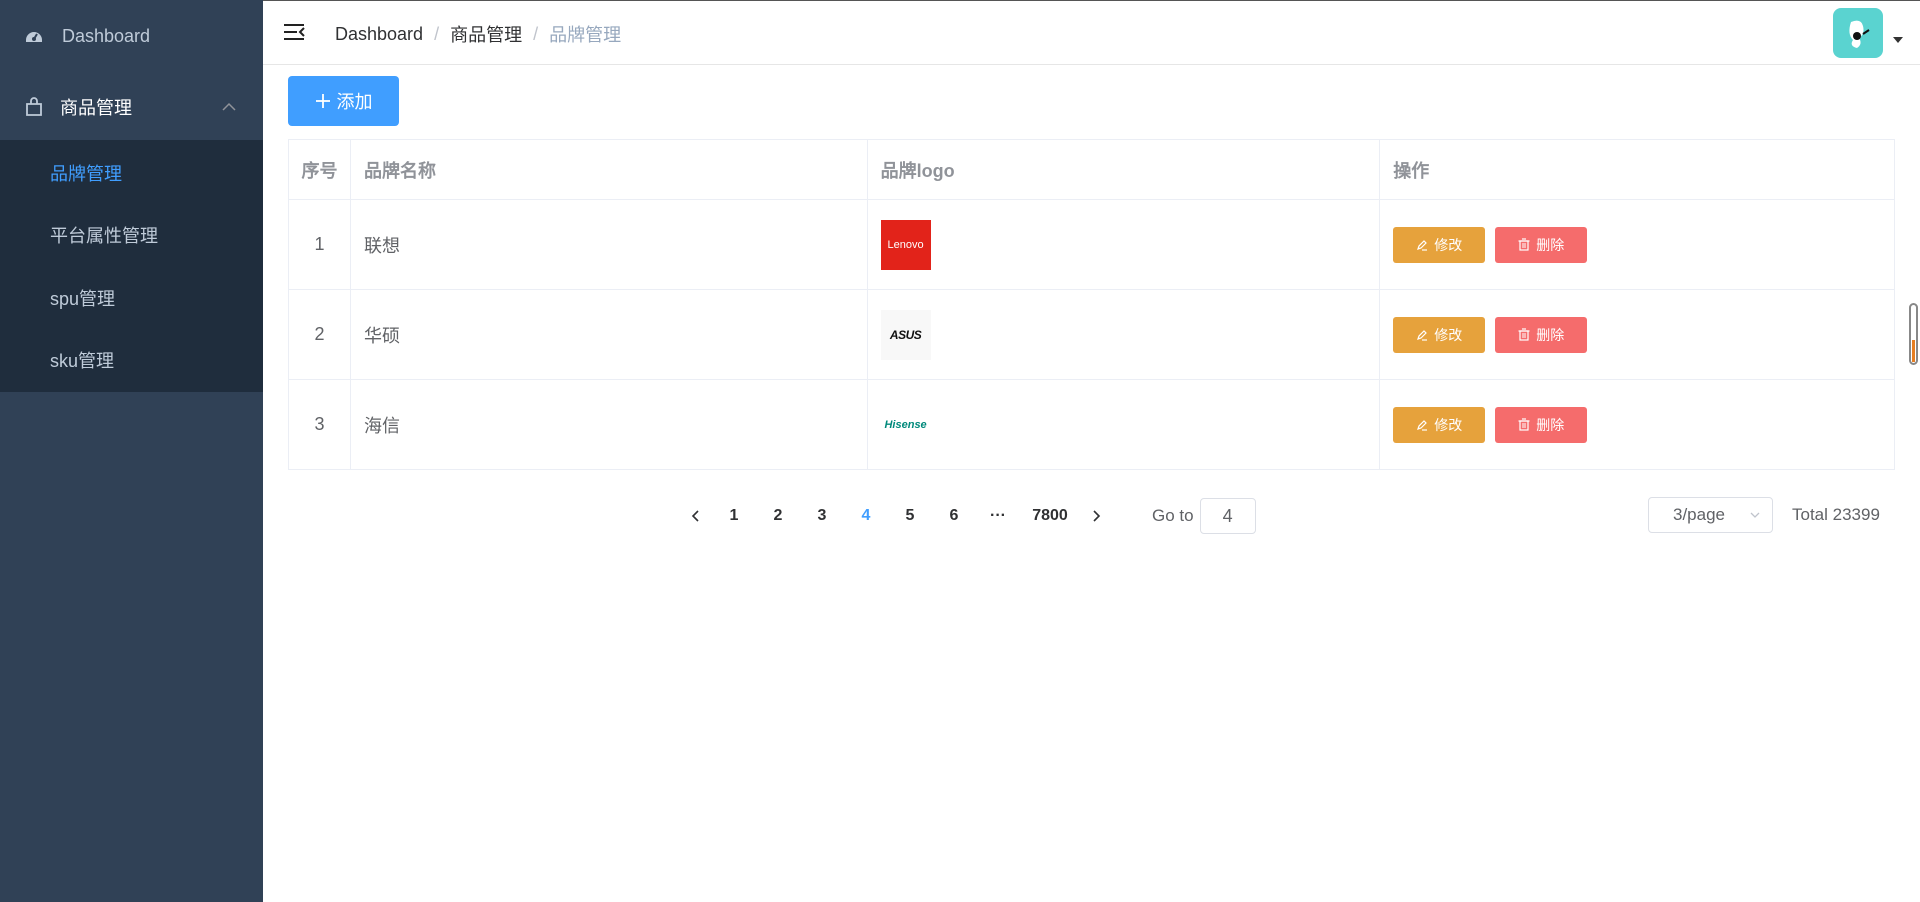 The width and height of the screenshot is (1920, 902). I want to click on add-button: 添加, so click(343, 101).